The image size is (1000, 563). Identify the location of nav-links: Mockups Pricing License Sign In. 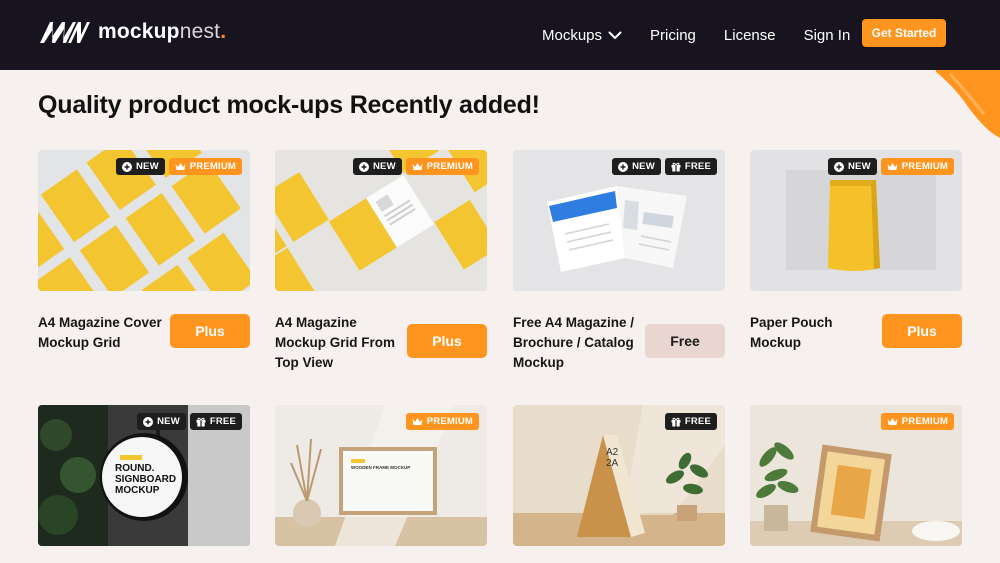
(696, 35).